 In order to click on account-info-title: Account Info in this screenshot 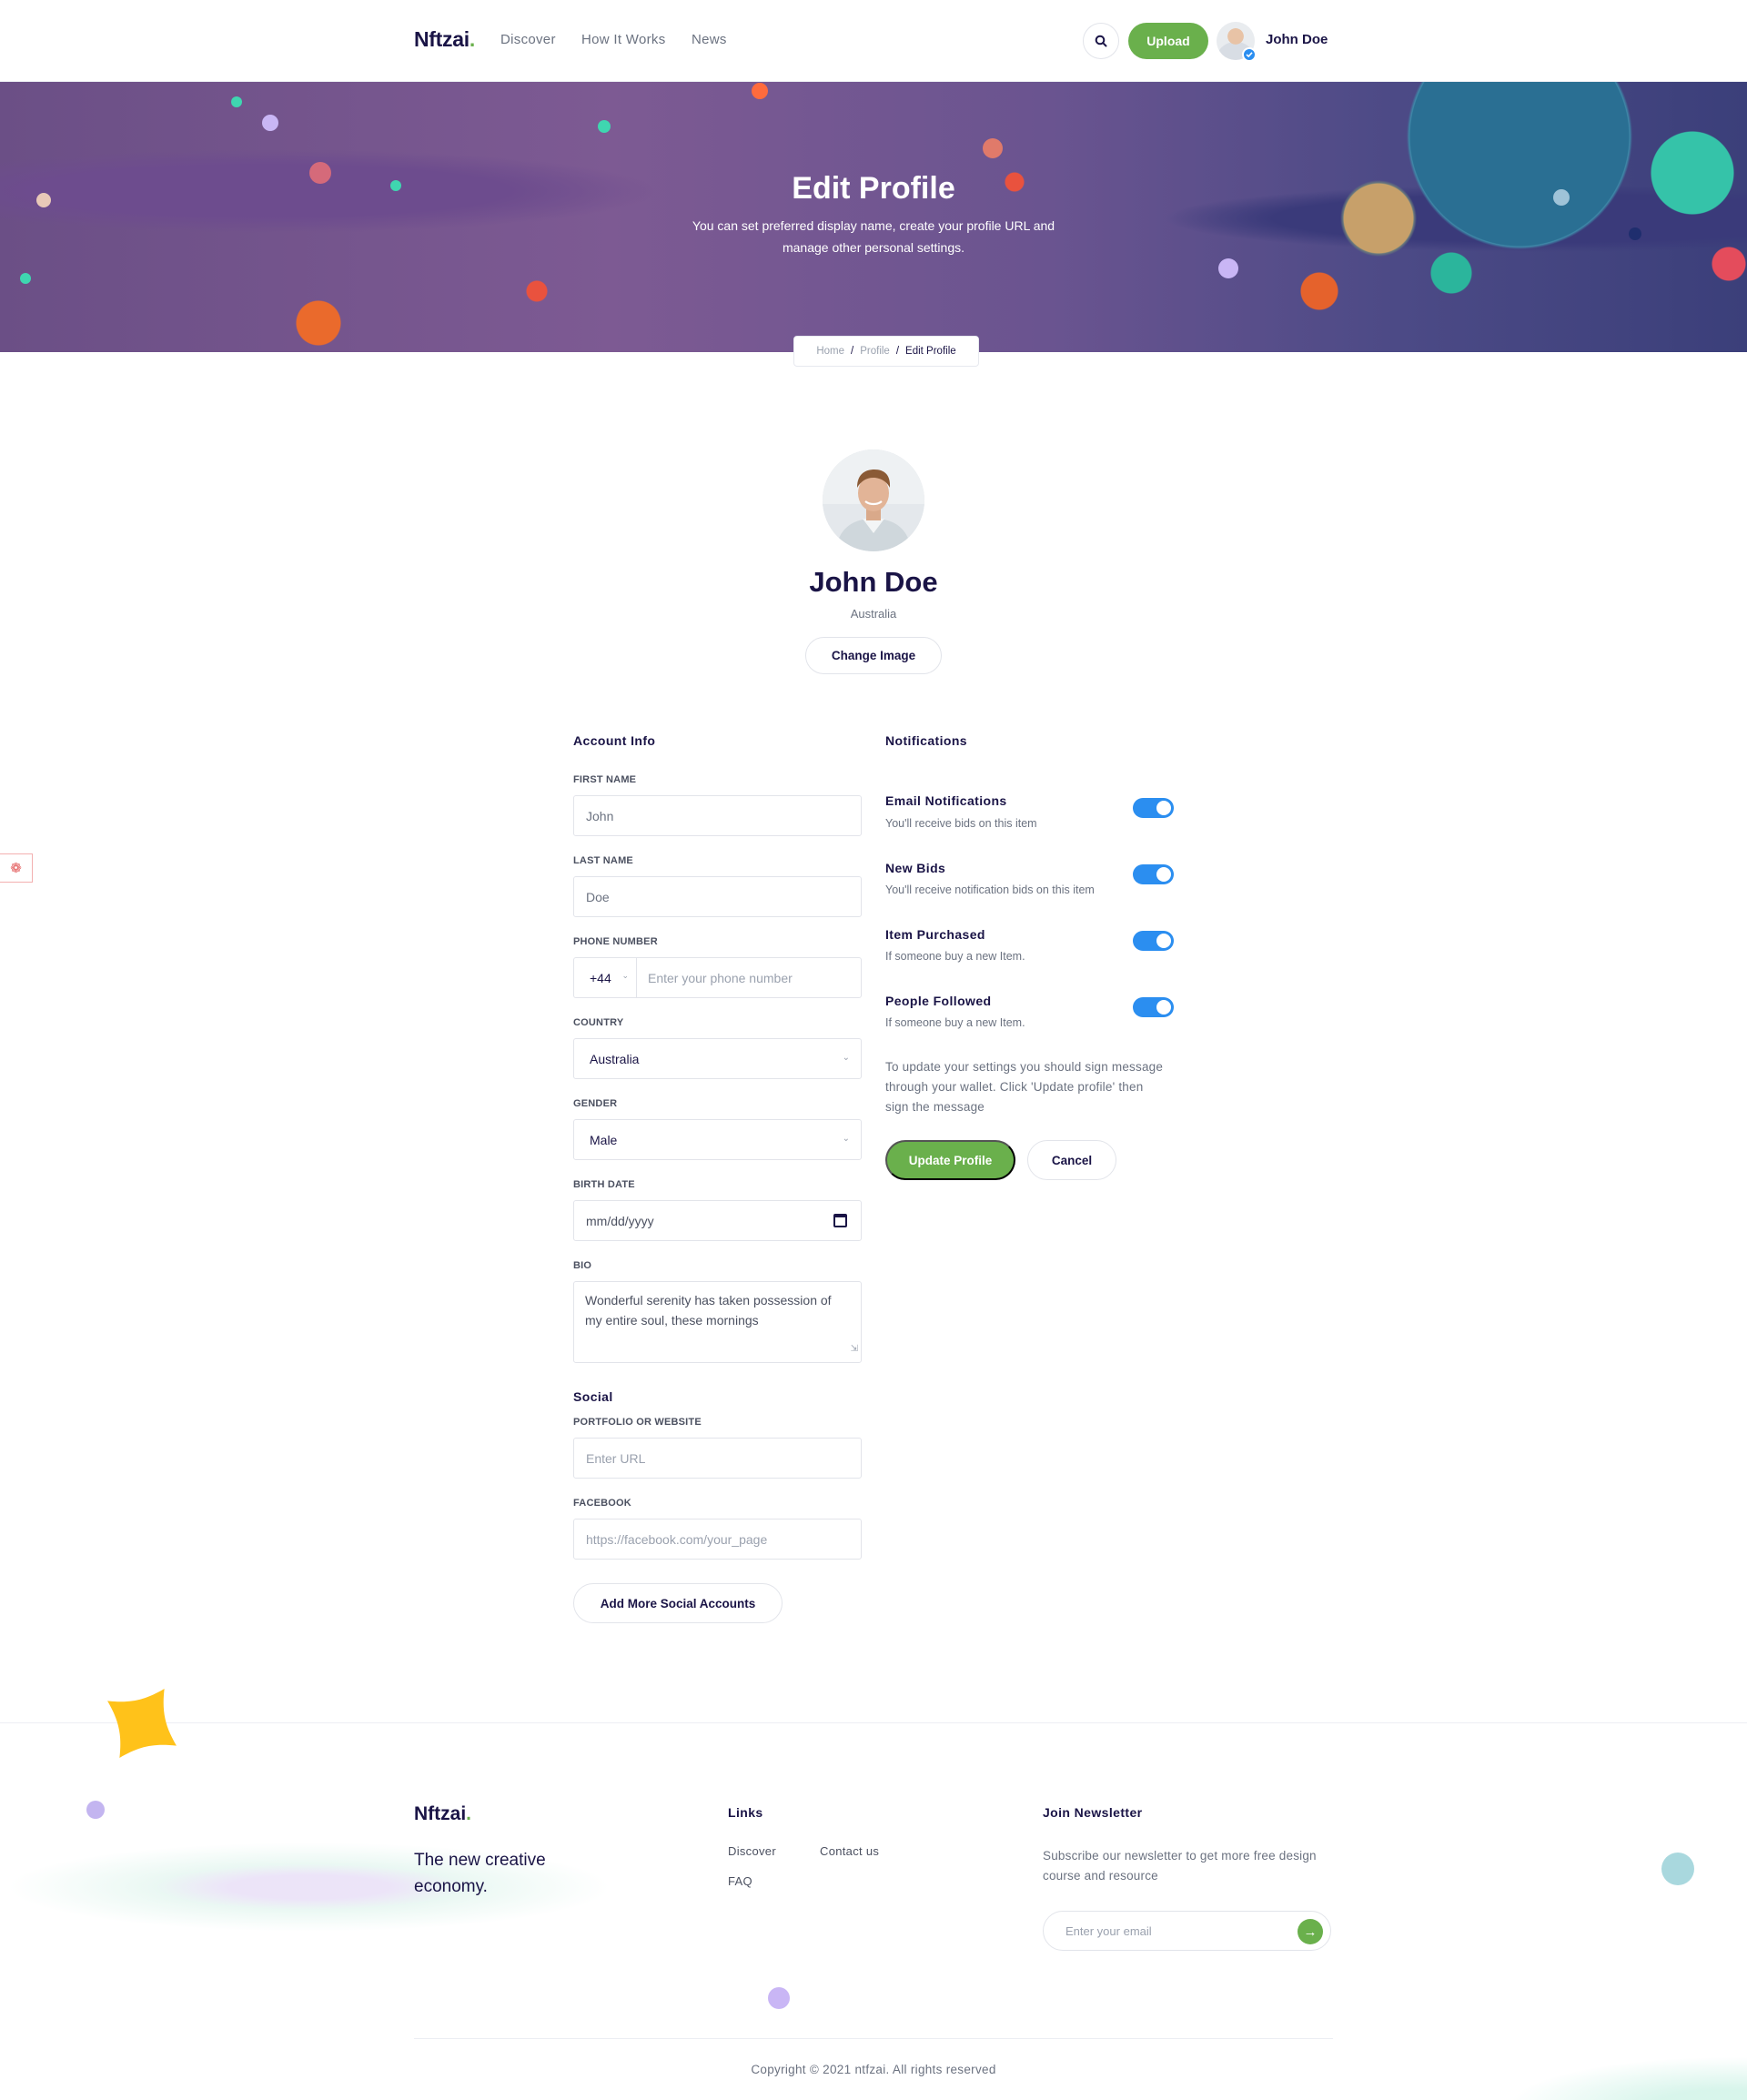, I will do `click(615, 740)`.